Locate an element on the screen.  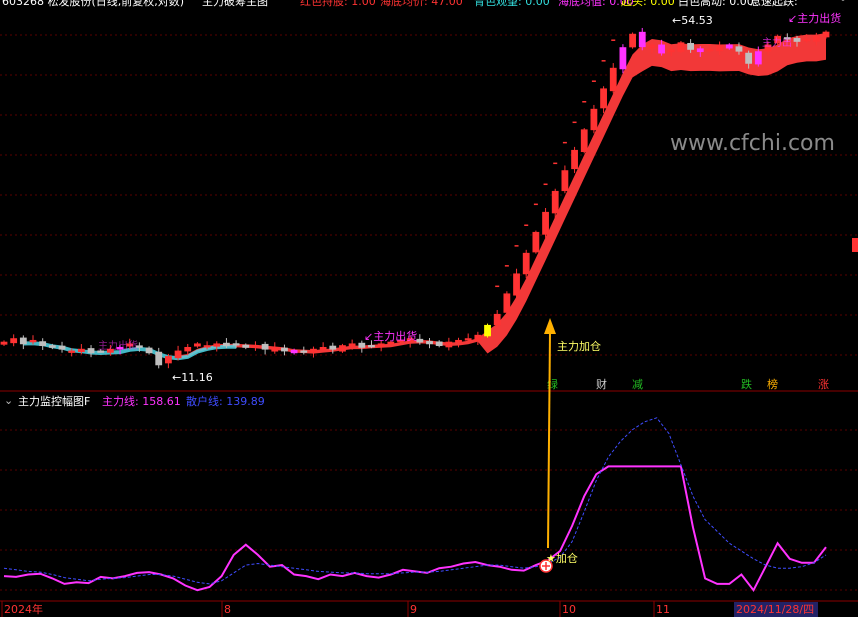
header-item-8: 急速起跌: is located at coordinates (774, 4).